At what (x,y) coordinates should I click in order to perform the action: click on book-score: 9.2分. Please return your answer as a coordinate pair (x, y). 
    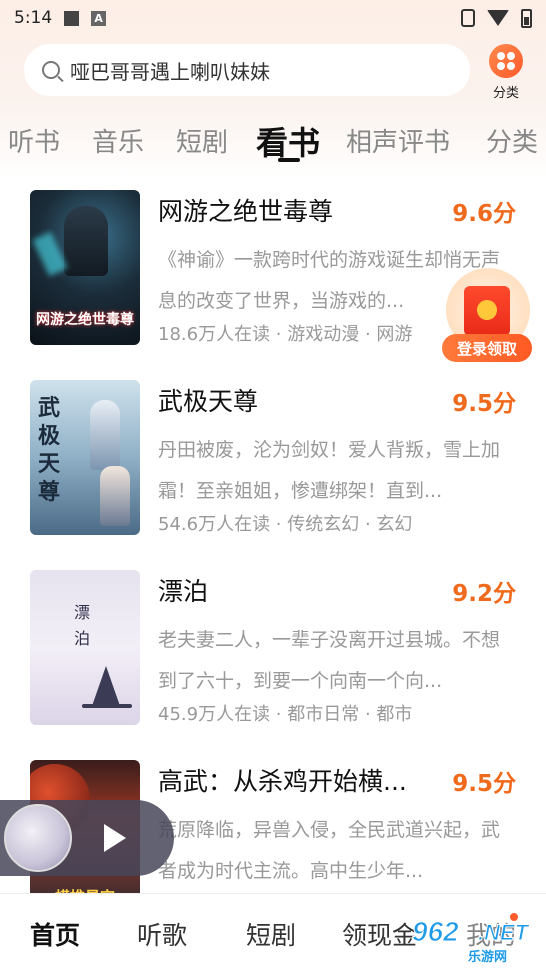
    Looking at the image, I should click on (484, 594).